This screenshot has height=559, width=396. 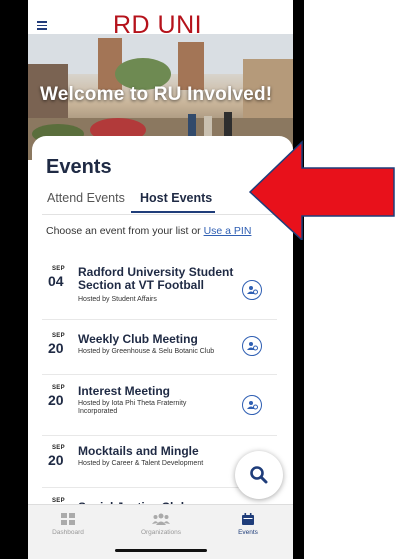 I want to click on tab-organizations: Organizations, so click(x=161, y=524).